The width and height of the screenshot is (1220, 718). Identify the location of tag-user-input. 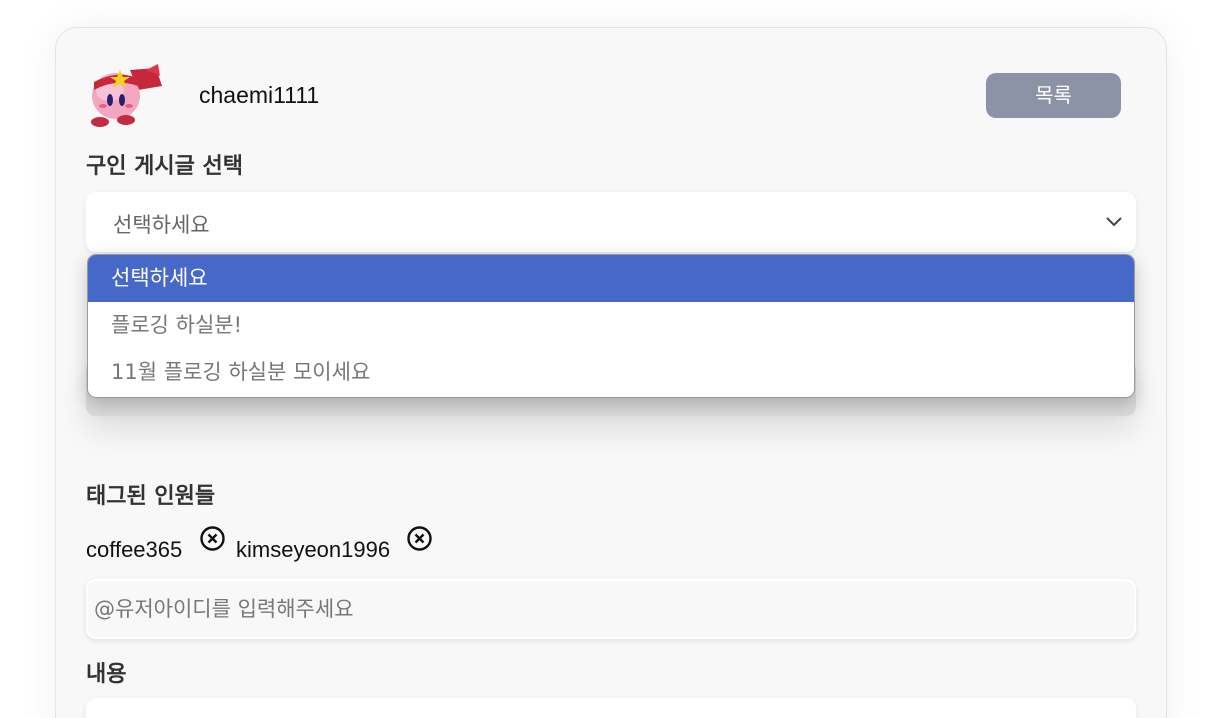
(611, 609).